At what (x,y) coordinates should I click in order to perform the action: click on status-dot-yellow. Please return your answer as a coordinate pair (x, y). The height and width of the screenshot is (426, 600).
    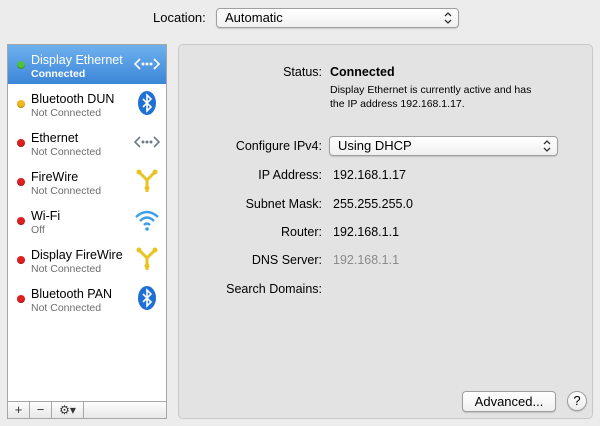
    Looking at the image, I should click on (21, 104).